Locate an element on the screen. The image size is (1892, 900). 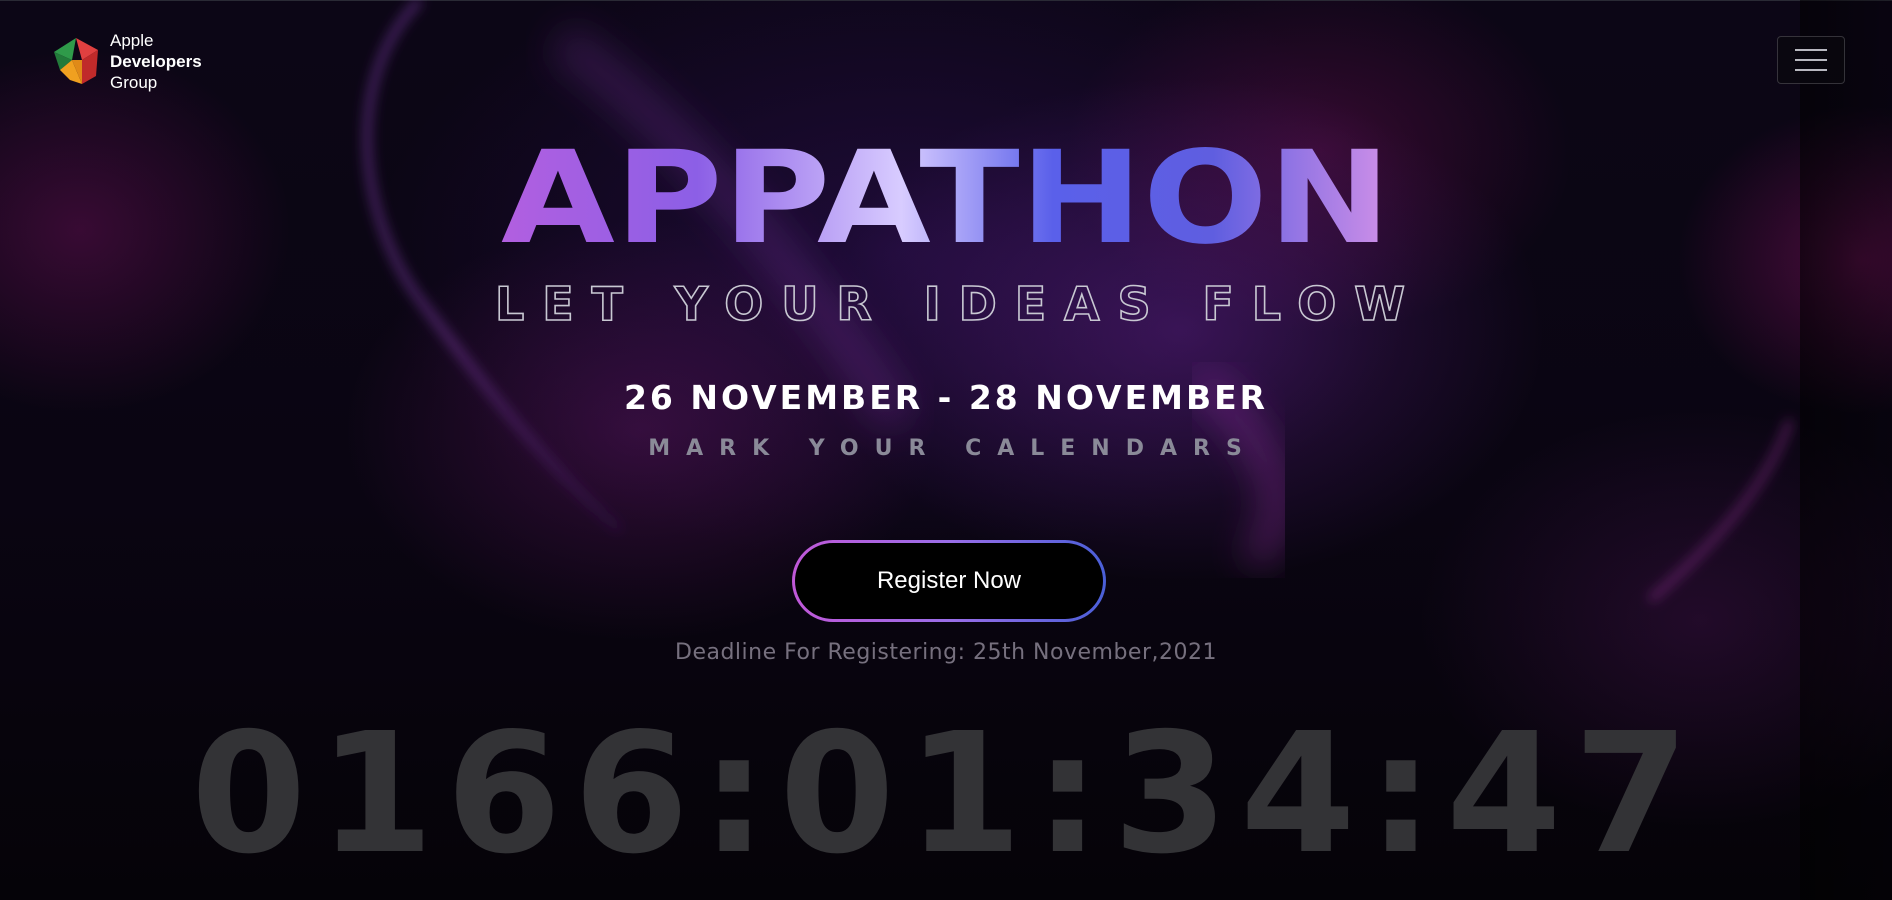
brand-line-1: Apple is located at coordinates (132, 40).